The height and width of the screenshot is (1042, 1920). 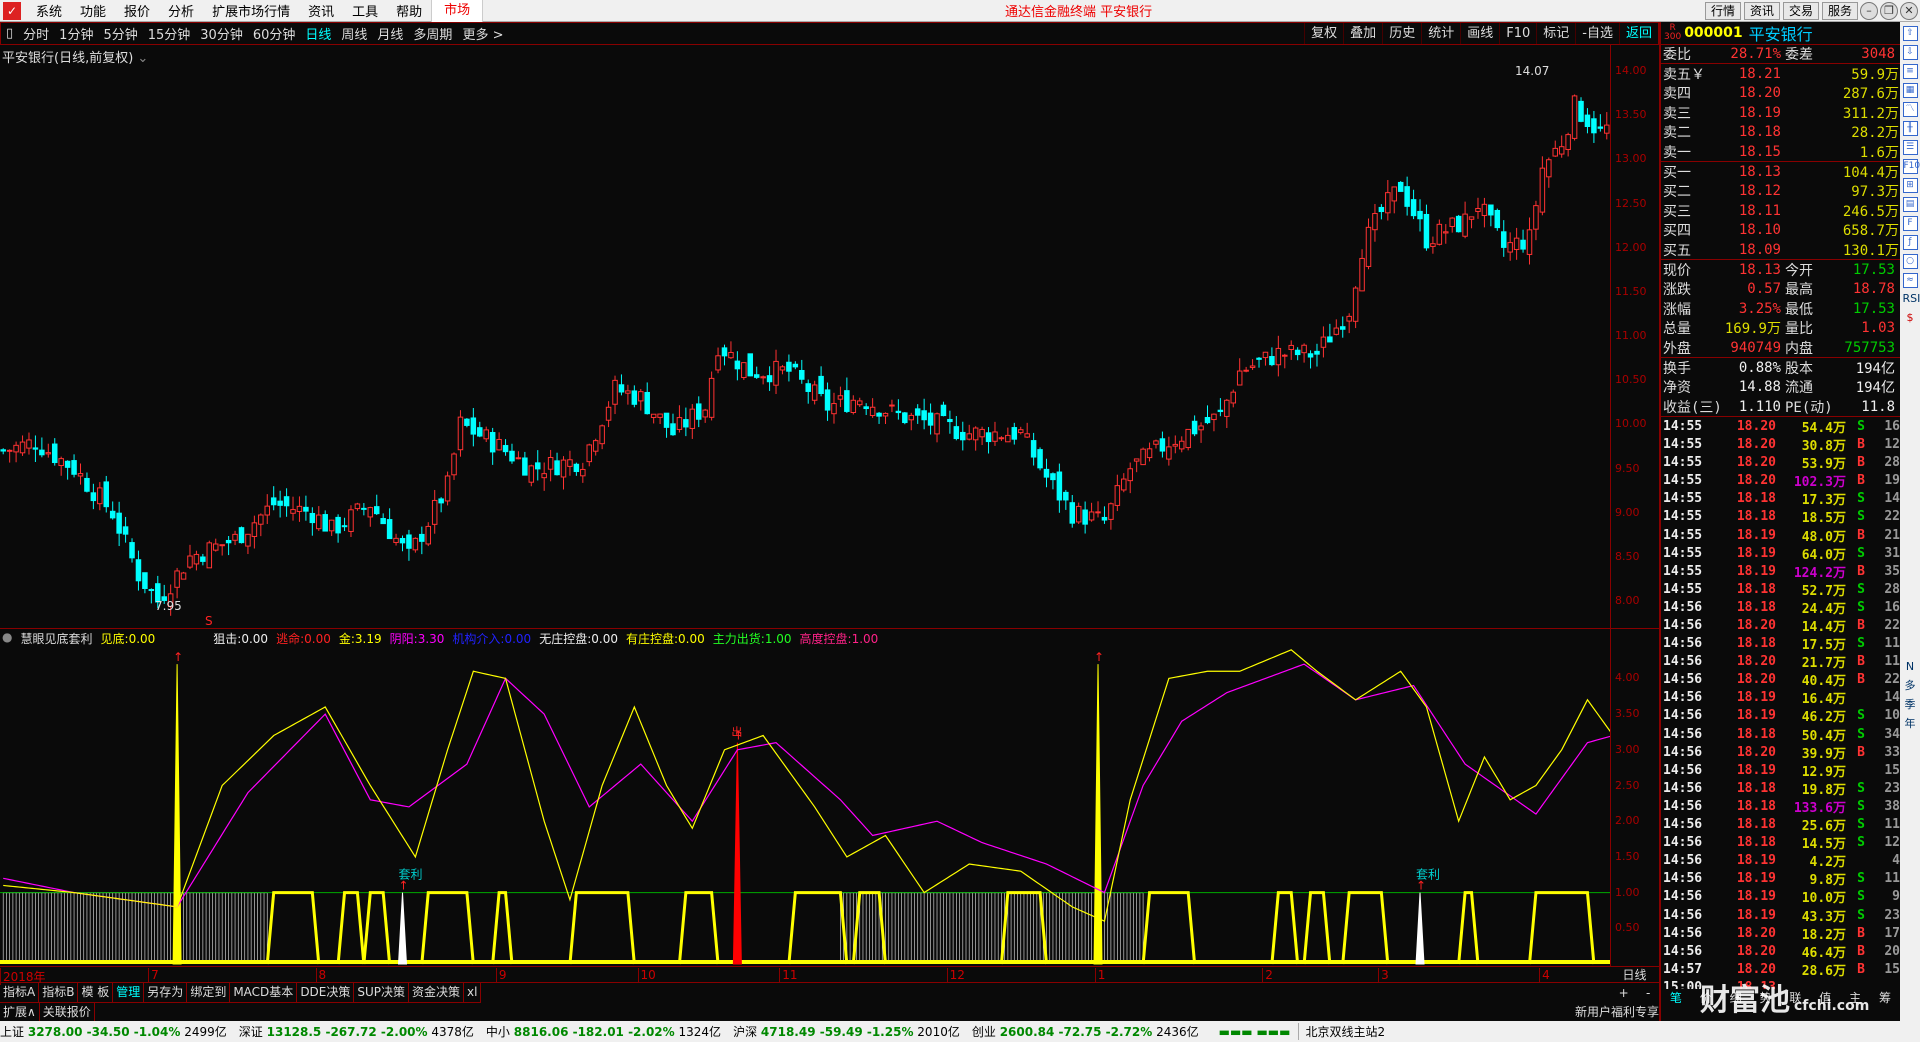 I want to click on toolbar-button: 复权, so click(x=1323, y=33).